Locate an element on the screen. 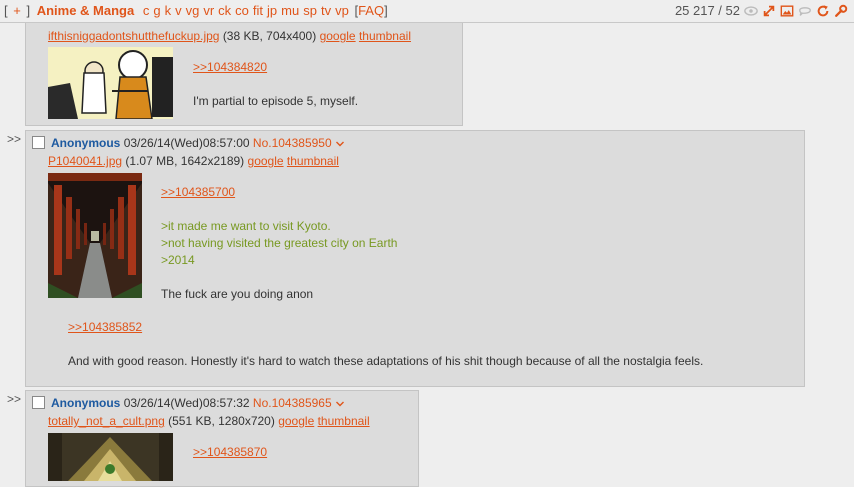  post-datetime: 03/26/14(Wed)08:57:32 is located at coordinates (186, 403).